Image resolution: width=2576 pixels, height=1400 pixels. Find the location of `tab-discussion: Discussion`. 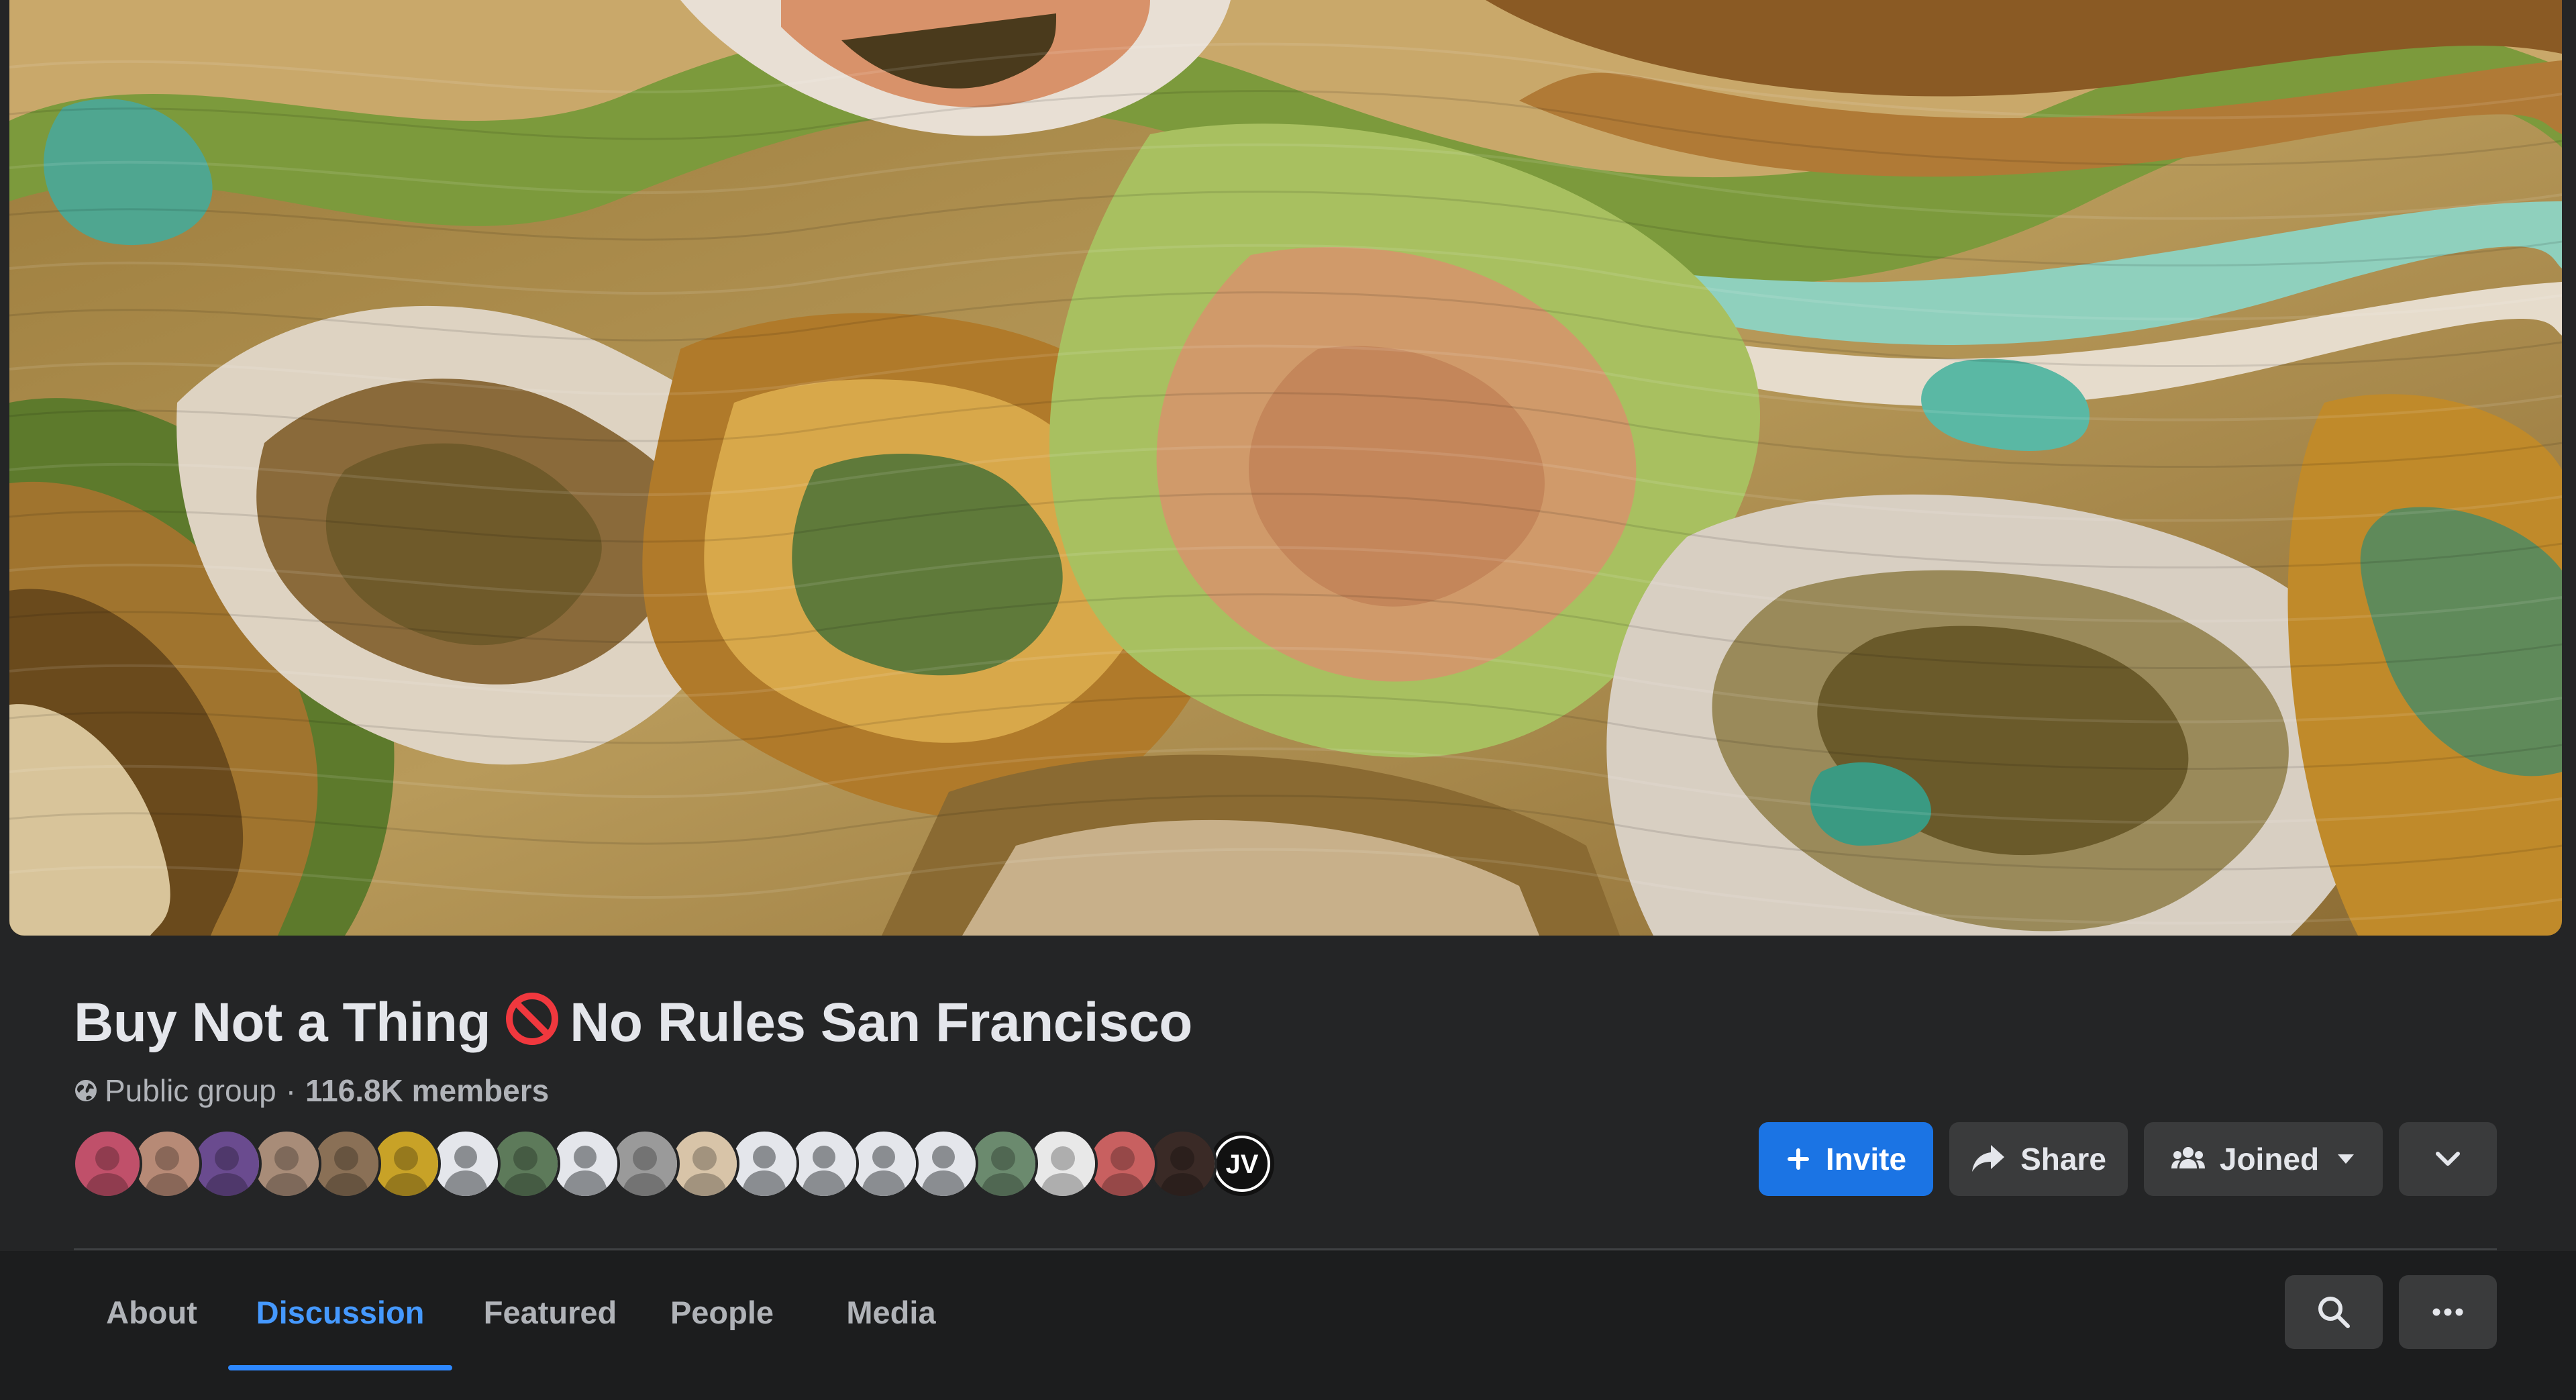

tab-discussion: Discussion is located at coordinates (340, 1312).